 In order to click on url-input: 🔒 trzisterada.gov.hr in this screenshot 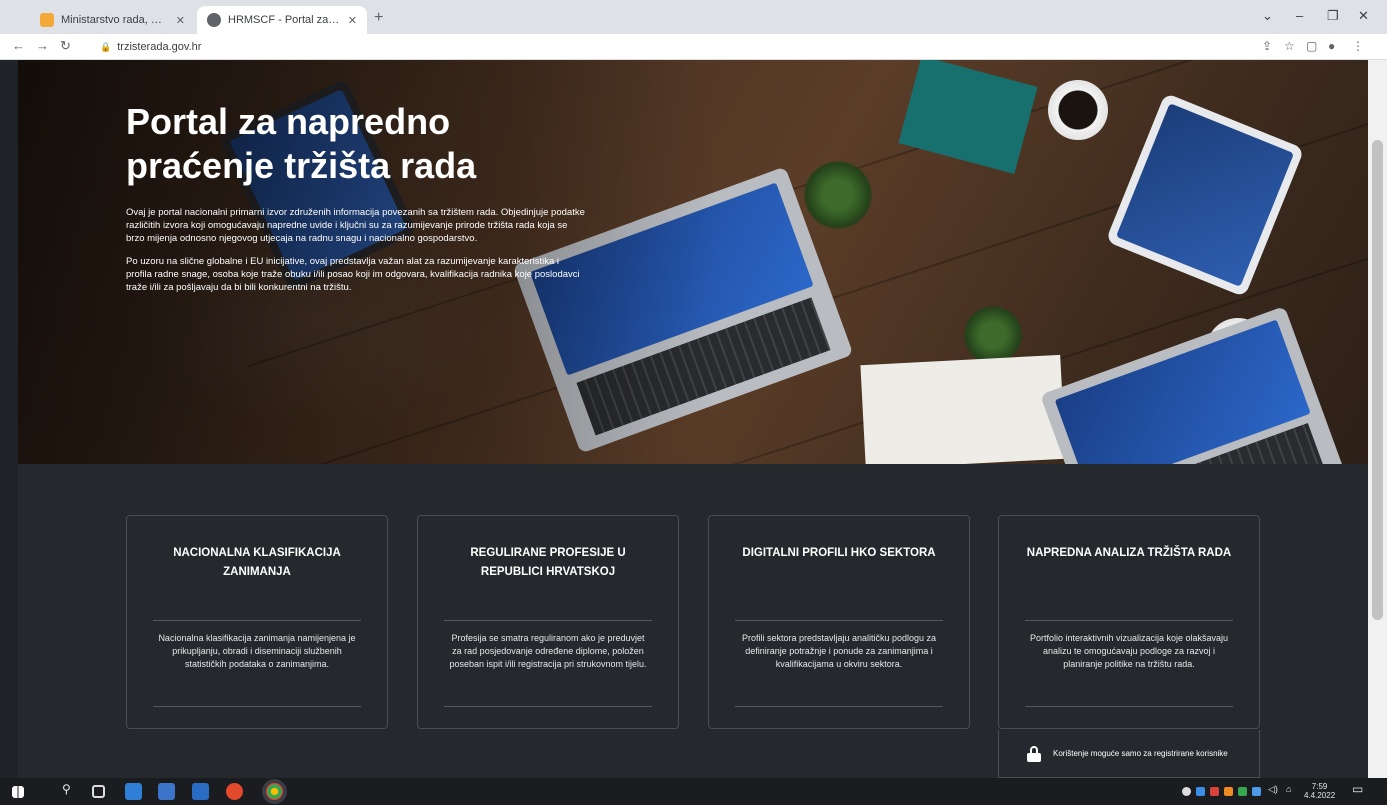, I will do `click(675, 47)`.